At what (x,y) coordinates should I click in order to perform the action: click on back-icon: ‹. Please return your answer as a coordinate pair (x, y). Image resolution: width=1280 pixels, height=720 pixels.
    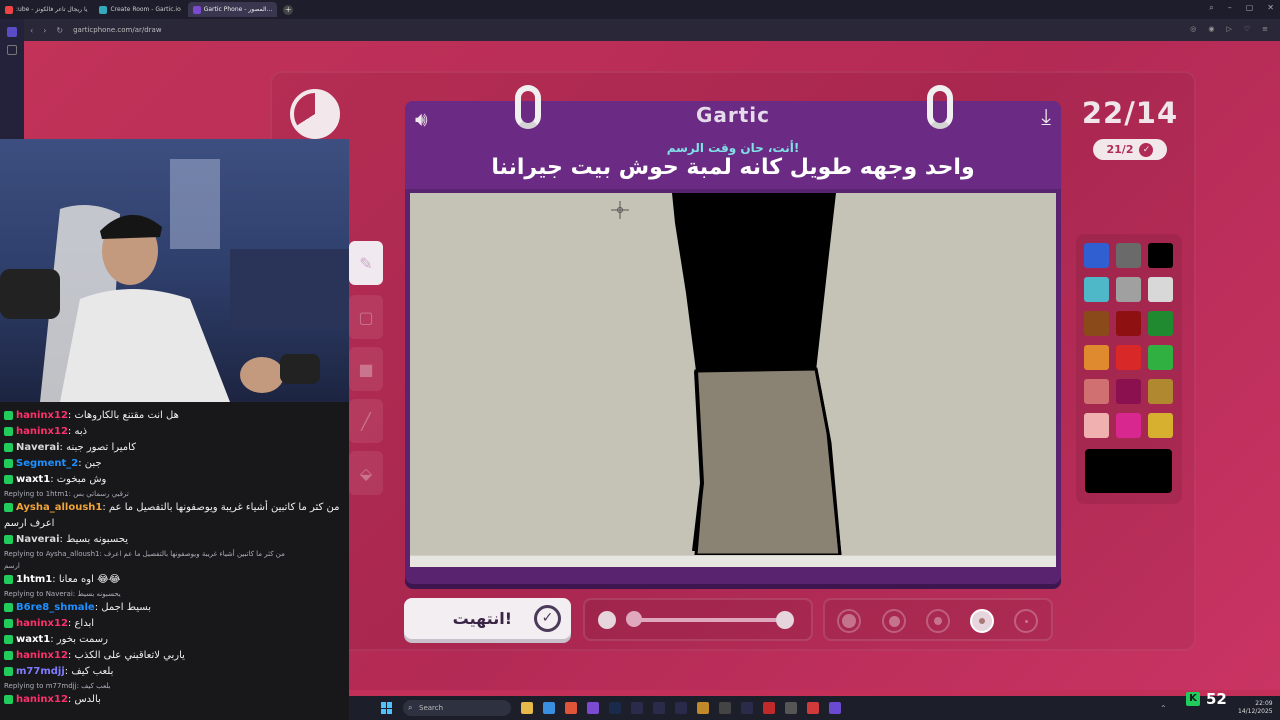
    Looking at the image, I should click on (31, 30).